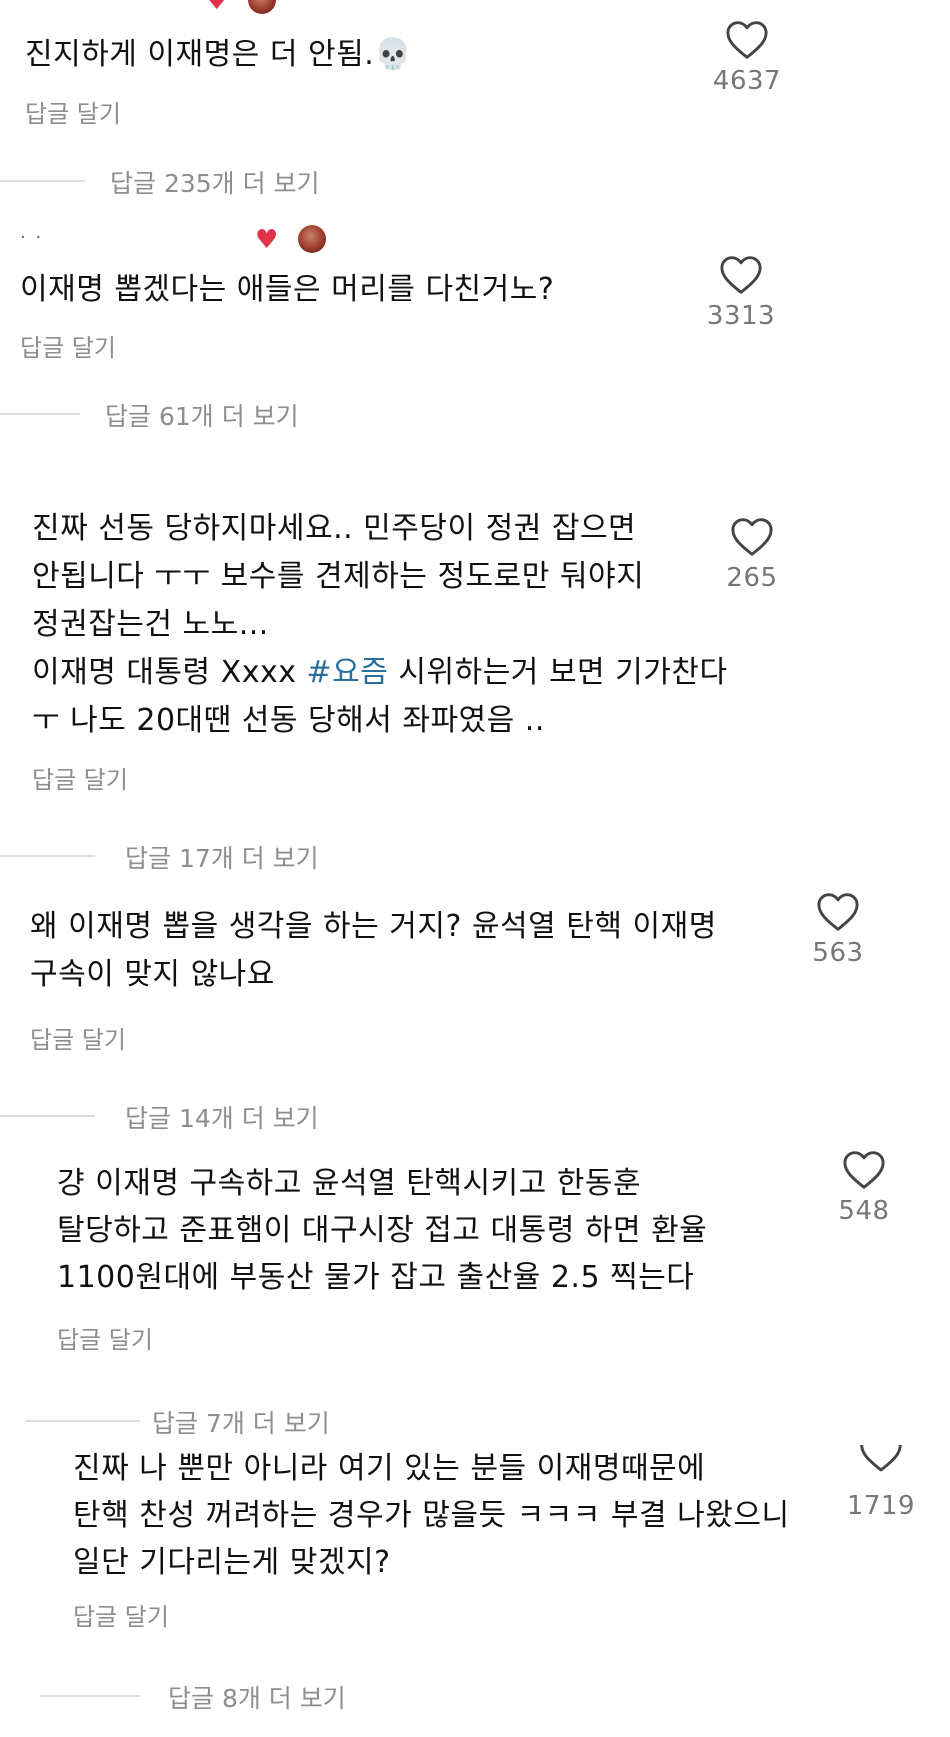  I want to click on view-more-replies: 답글 14개 더 보기, so click(200, 1115).